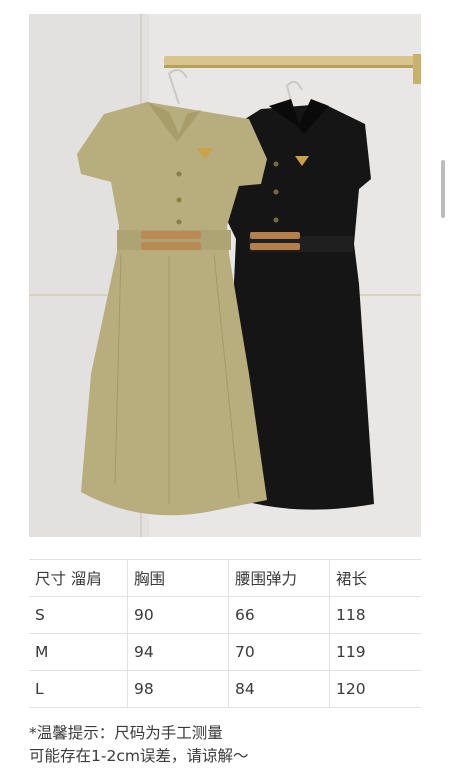 This screenshot has height=770, width=450. What do you see at coordinates (279, 689) in the screenshot?
I see `table-cell: 84` at bounding box center [279, 689].